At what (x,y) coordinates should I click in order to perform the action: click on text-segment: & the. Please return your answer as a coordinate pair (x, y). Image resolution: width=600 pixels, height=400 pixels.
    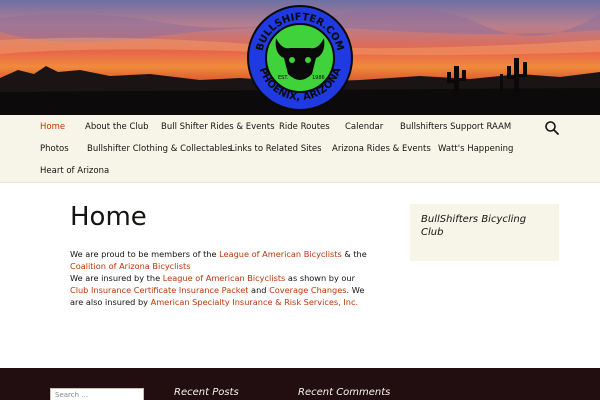
    Looking at the image, I should click on (354, 254).